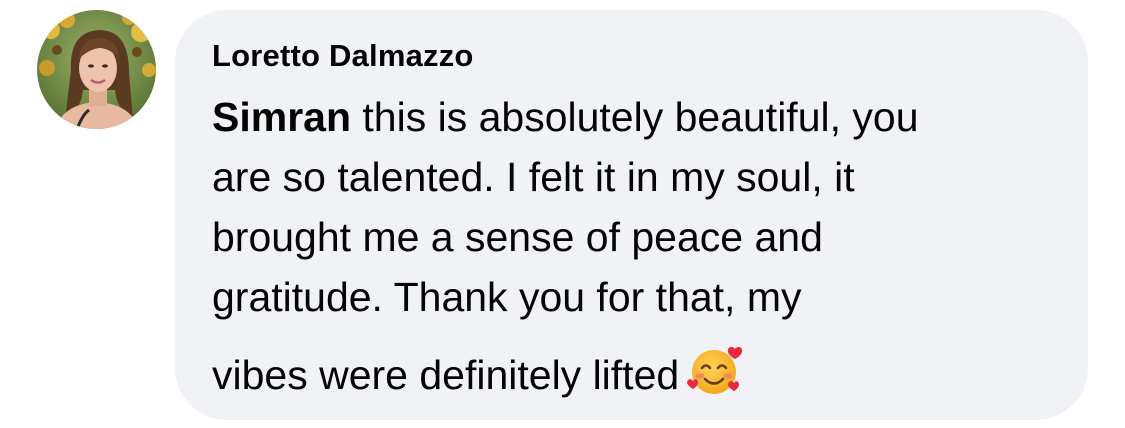 The width and height of the screenshot is (1125, 428). I want to click on comment-line: Simran this is absolutely beautiful, you, so click(637, 117).